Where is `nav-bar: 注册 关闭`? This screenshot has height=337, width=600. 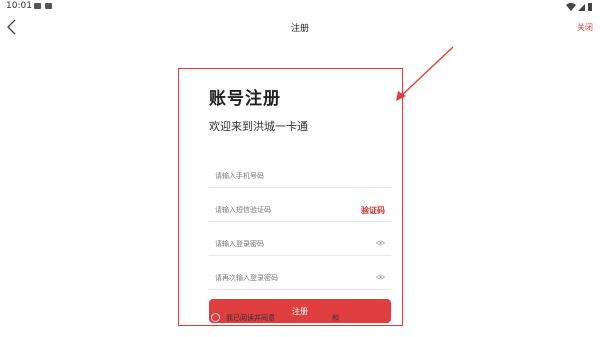
nav-bar: 注册 关闭 is located at coordinates (300, 28).